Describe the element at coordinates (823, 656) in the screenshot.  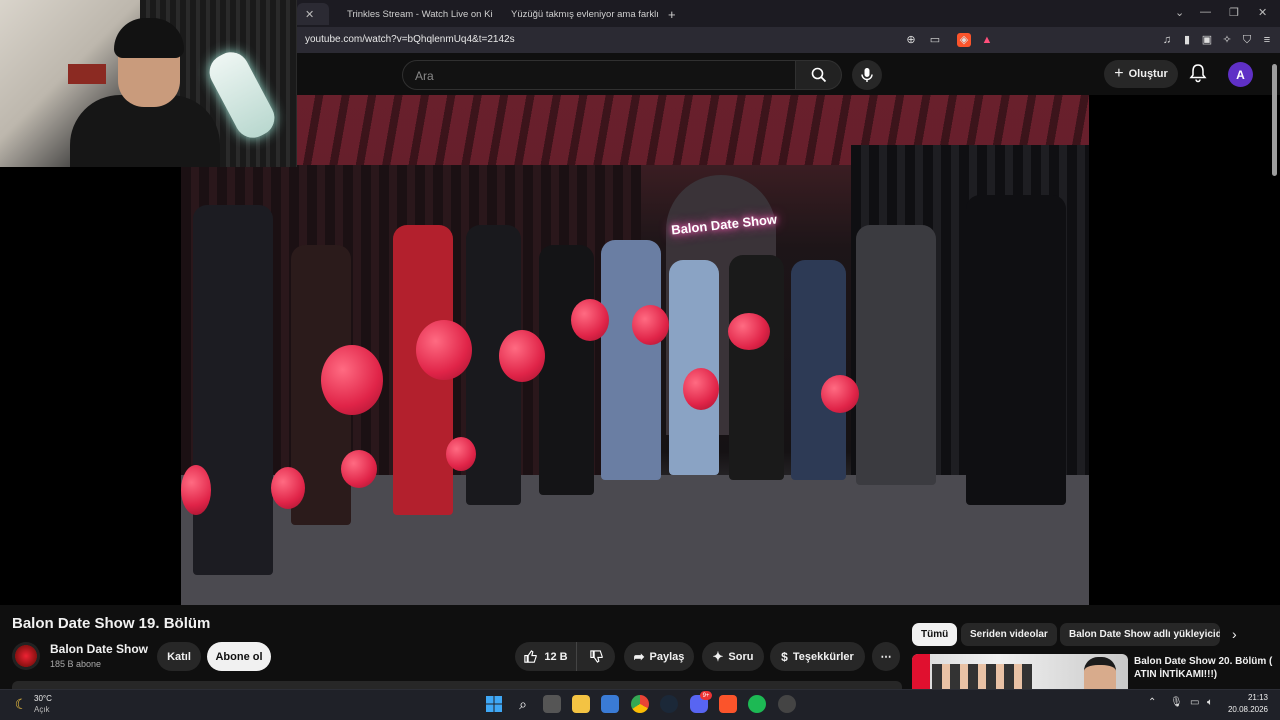
I see `thanks-label: Teşekkürler` at that location.